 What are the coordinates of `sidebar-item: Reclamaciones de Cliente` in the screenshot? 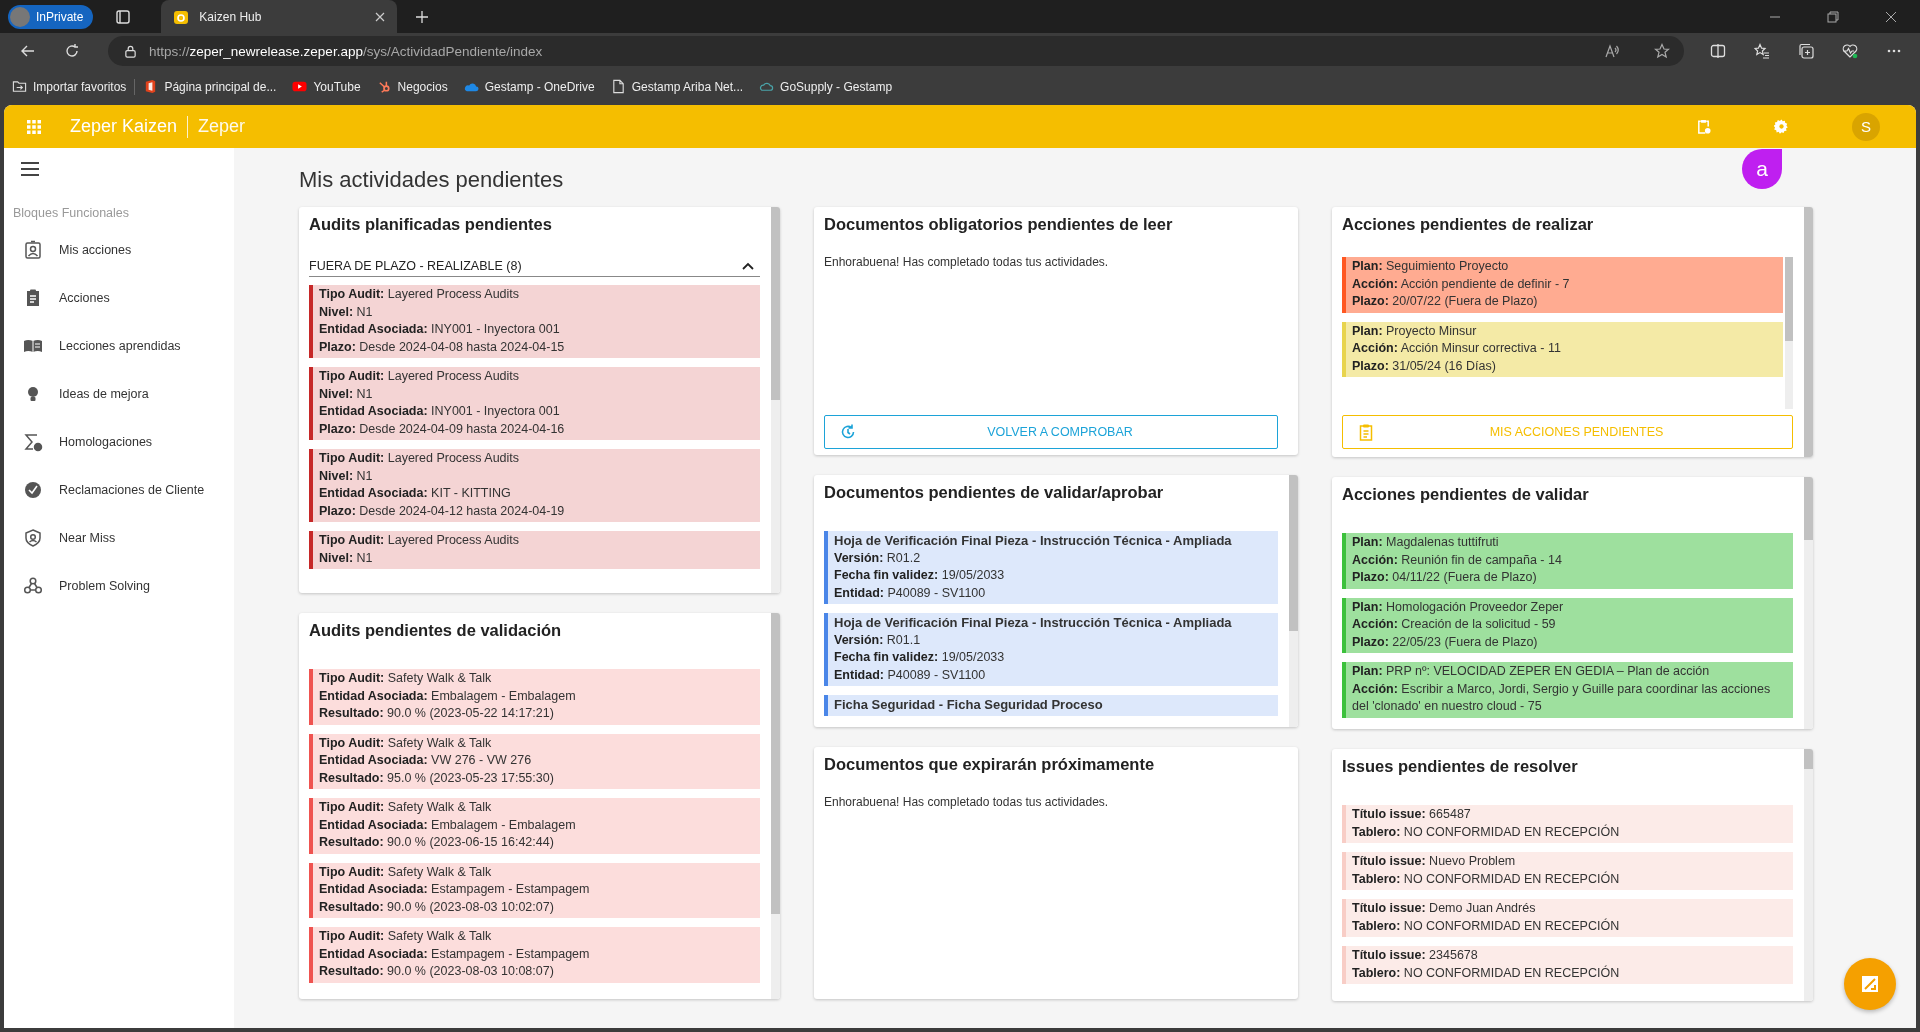 It's located at (119, 490).